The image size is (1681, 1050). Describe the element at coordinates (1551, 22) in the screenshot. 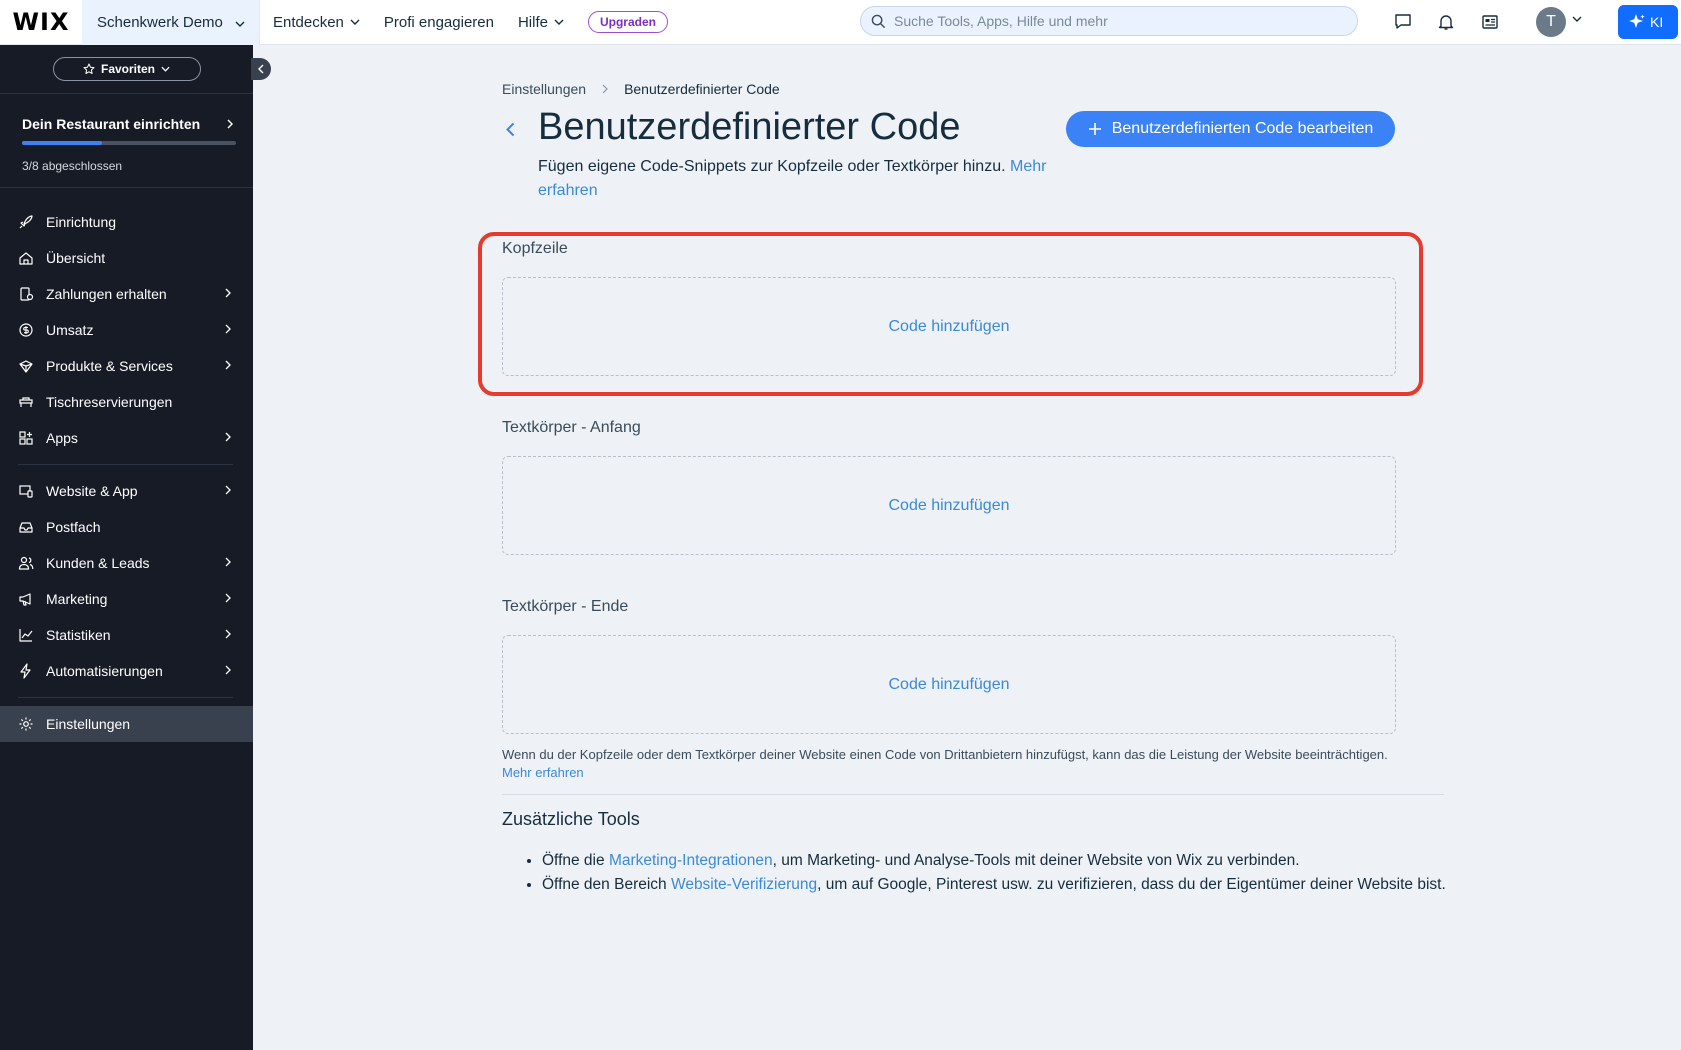

I see `avatar: T` at that location.